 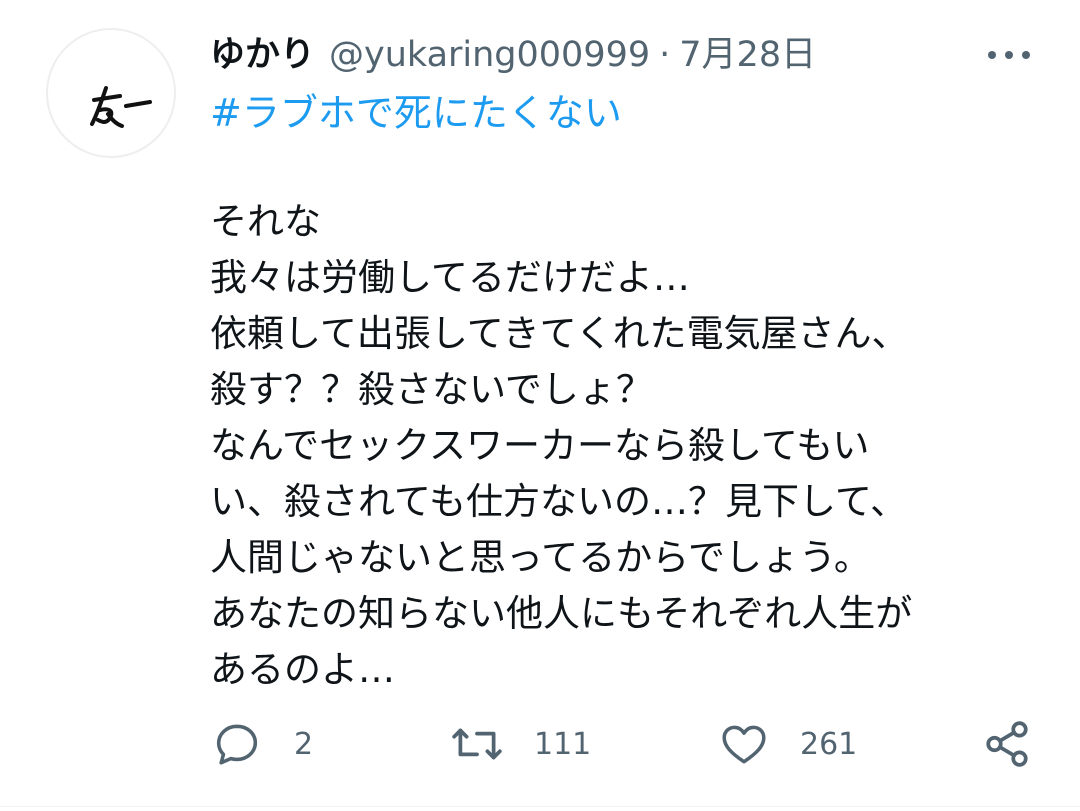 I want to click on tweet-text-line: 依頼して出張してきてくれた電気屋さん、, so click(x=559, y=333).